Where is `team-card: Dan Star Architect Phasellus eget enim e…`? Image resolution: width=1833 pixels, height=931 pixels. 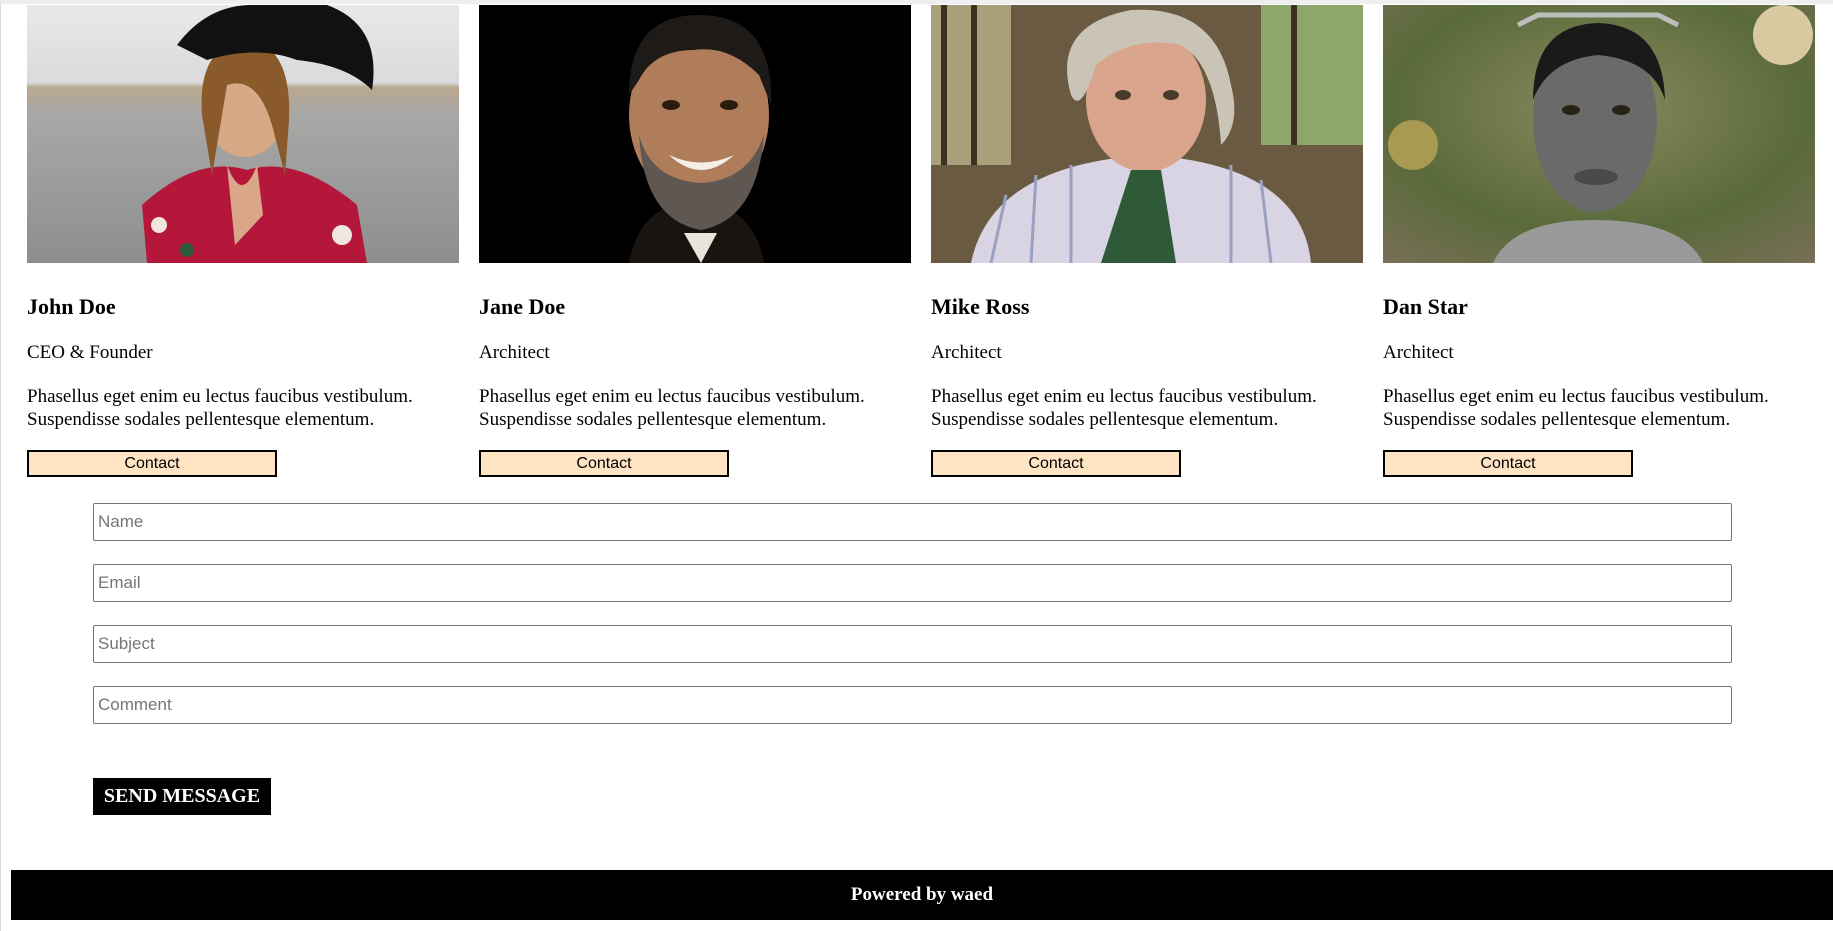
team-card: Dan Star Architect Phasellus eget enim e… is located at coordinates (1599, 241).